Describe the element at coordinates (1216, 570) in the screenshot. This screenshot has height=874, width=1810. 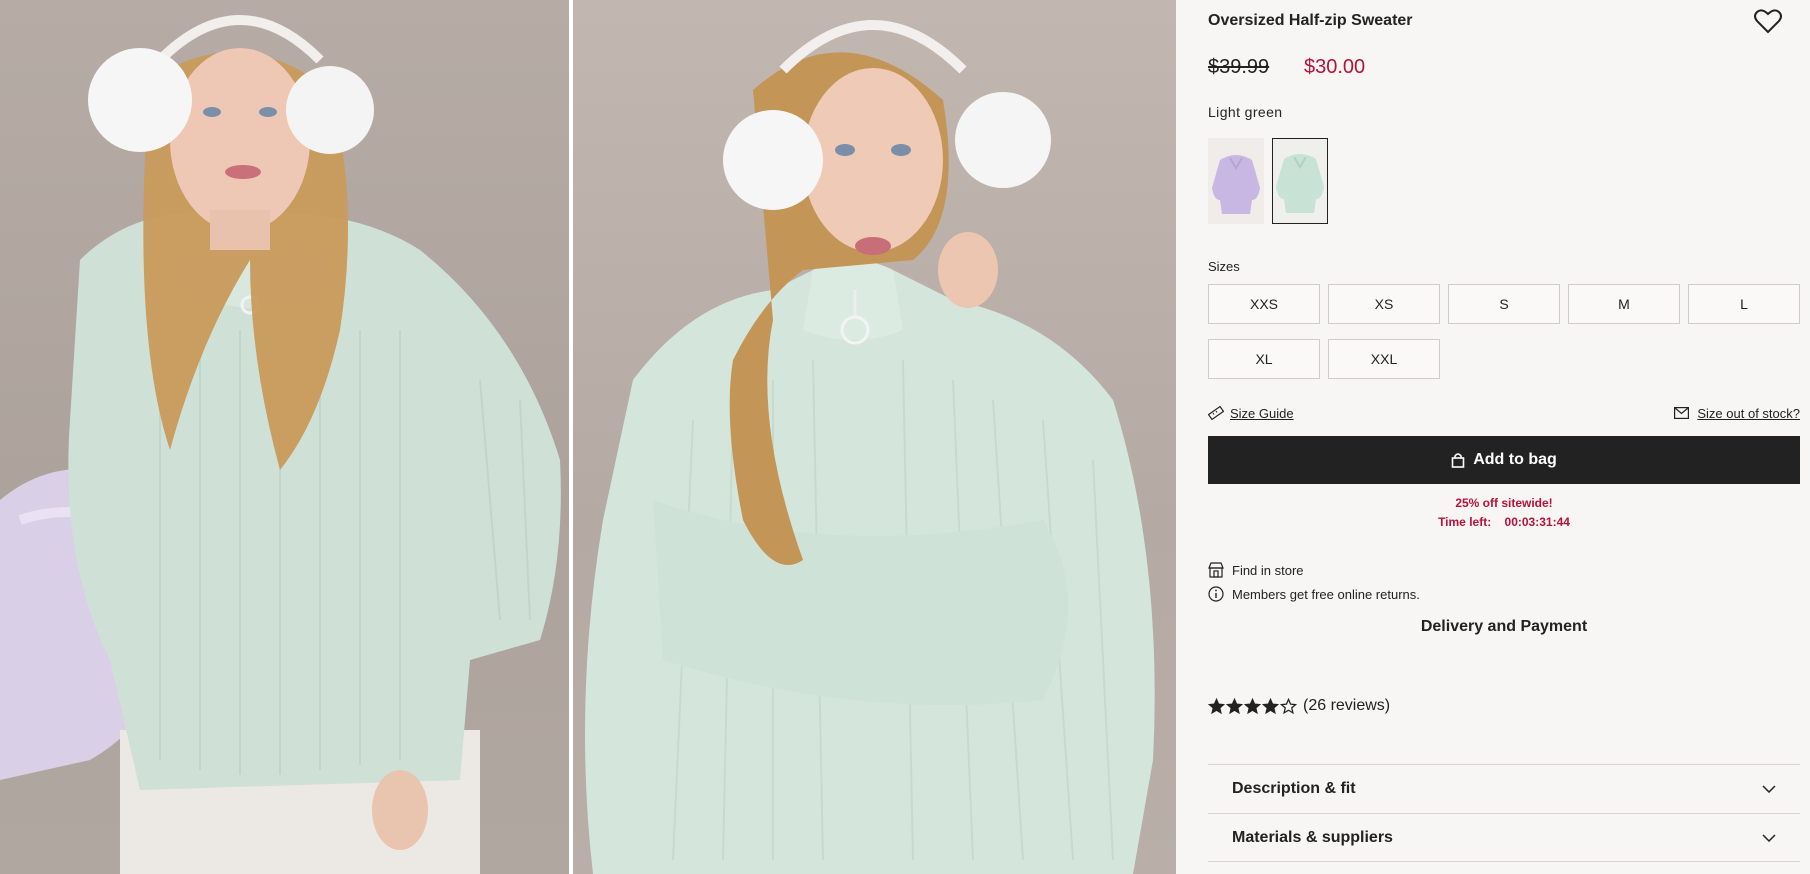
I see `store-icon` at that location.